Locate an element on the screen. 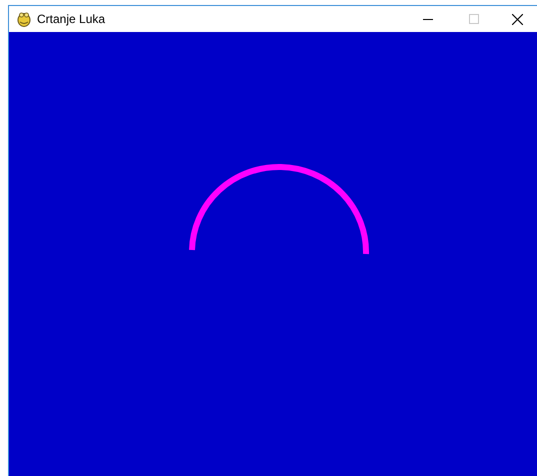  maximize-icon is located at coordinates (474, 19).